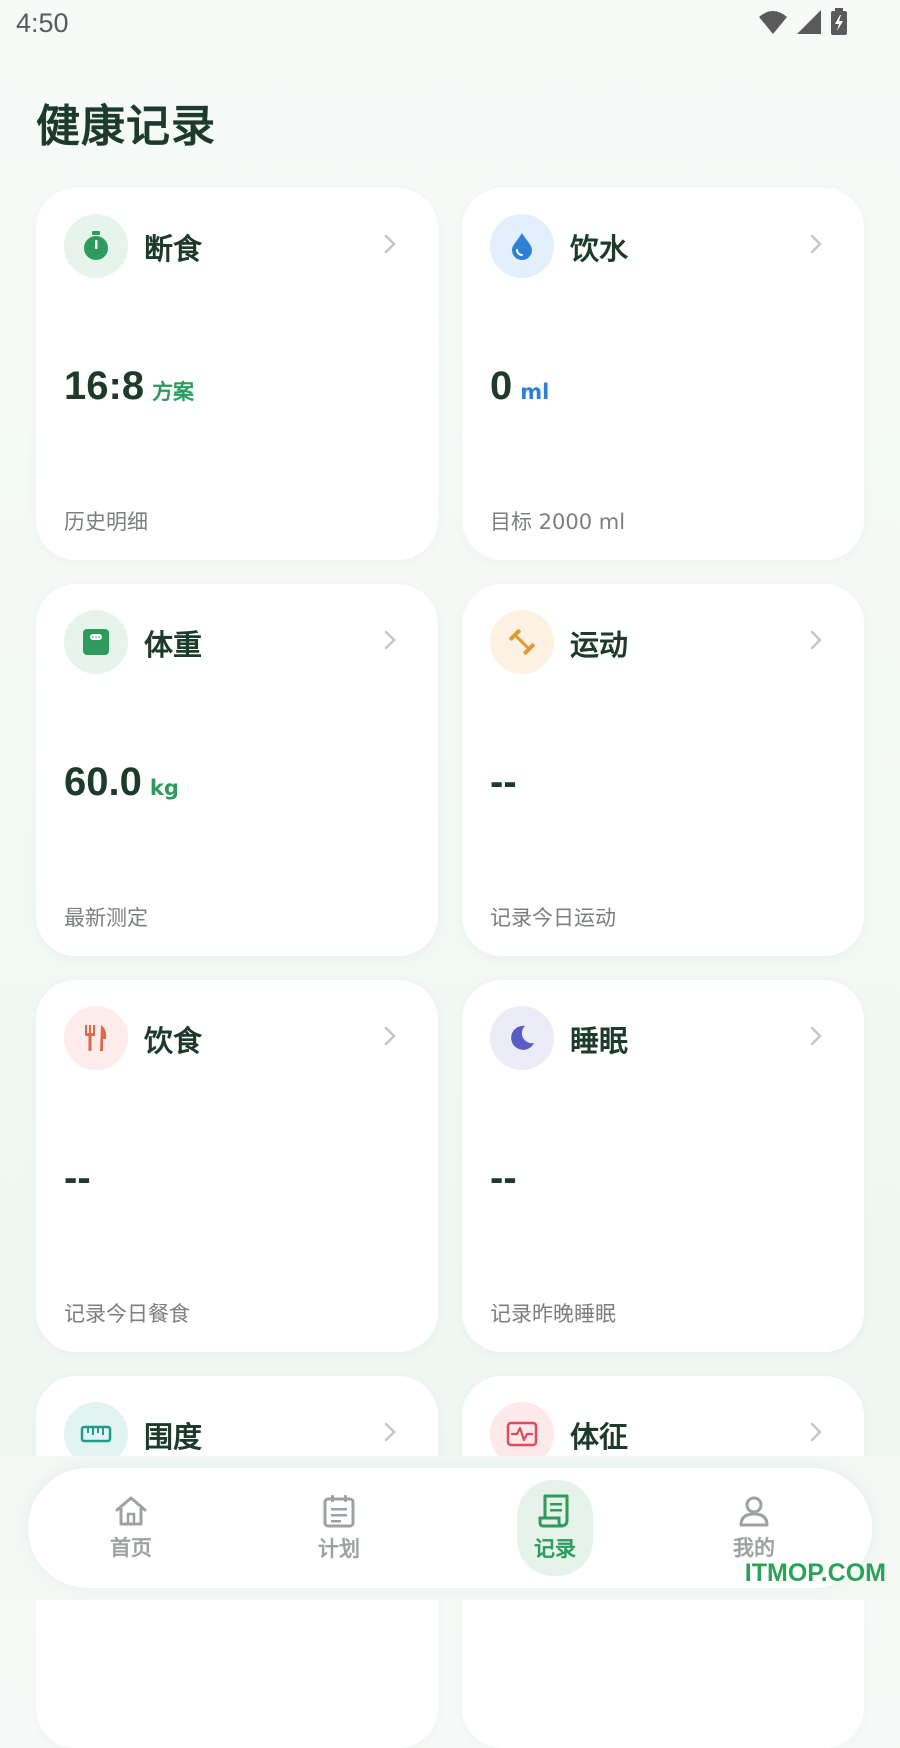 This screenshot has height=1748, width=900. Describe the element at coordinates (553, 918) in the screenshot. I see `card-subtitle: 记录今日运动` at that location.